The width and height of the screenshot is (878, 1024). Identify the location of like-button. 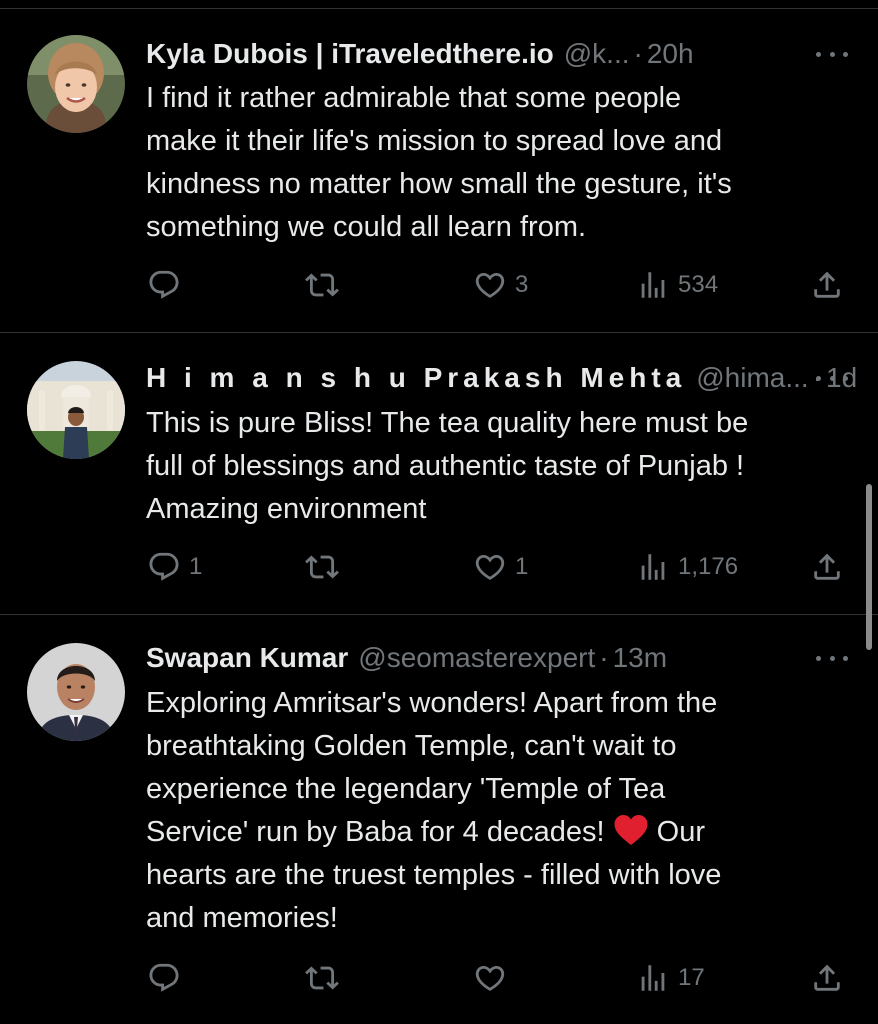
(494, 978).